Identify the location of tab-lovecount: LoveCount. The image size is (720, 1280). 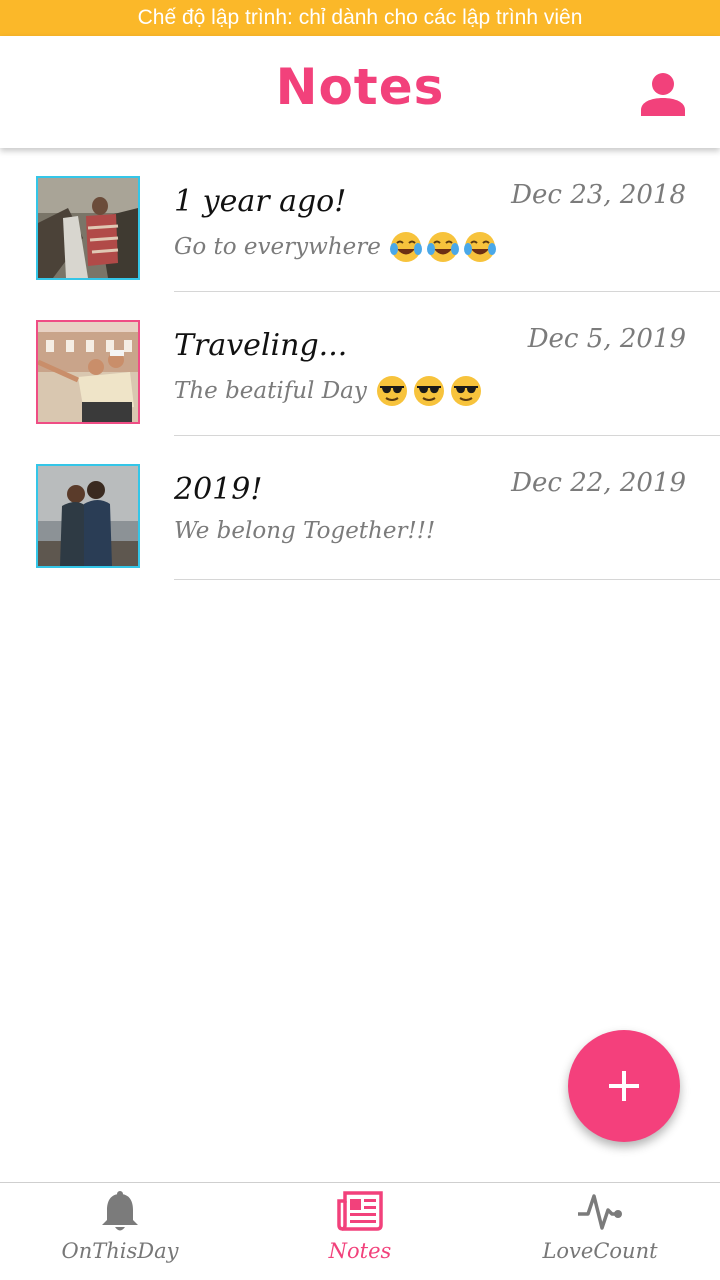
(600, 1231).